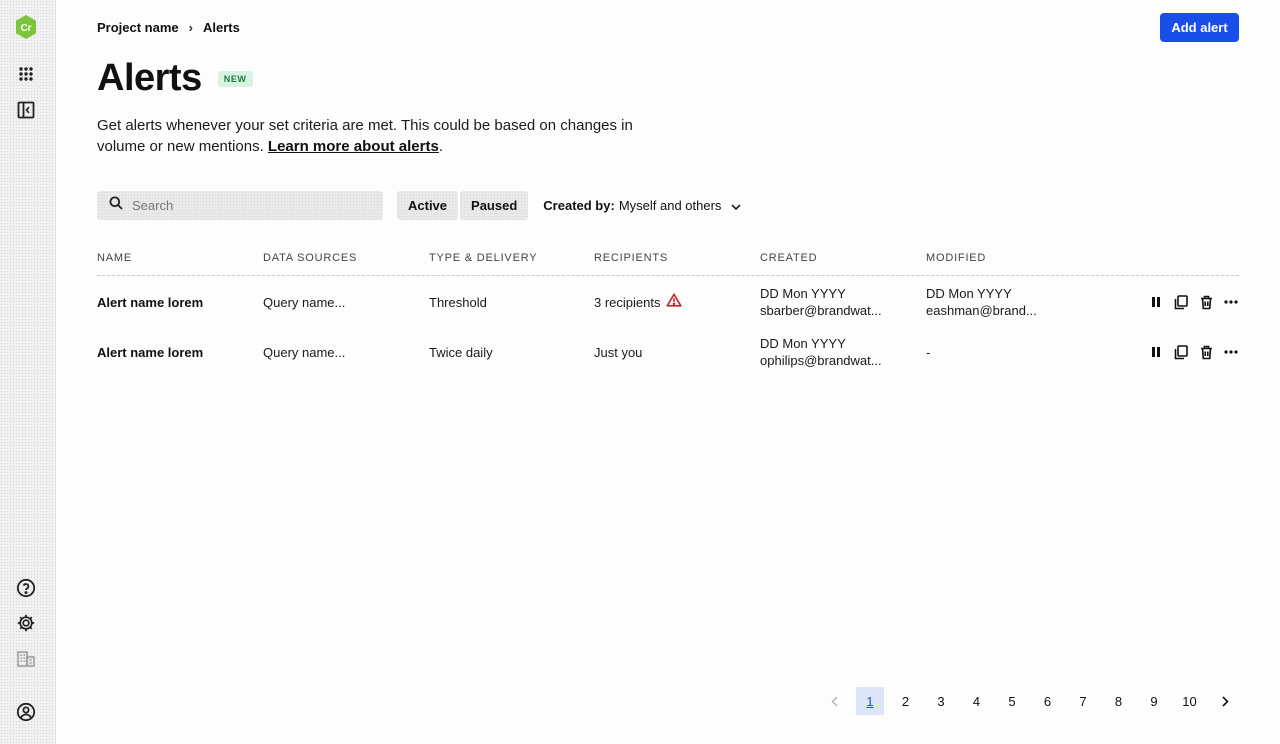  Describe the element at coordinates (835, 701) in the screenshot. I see `prev-page-chevron-left-icon` at that location.